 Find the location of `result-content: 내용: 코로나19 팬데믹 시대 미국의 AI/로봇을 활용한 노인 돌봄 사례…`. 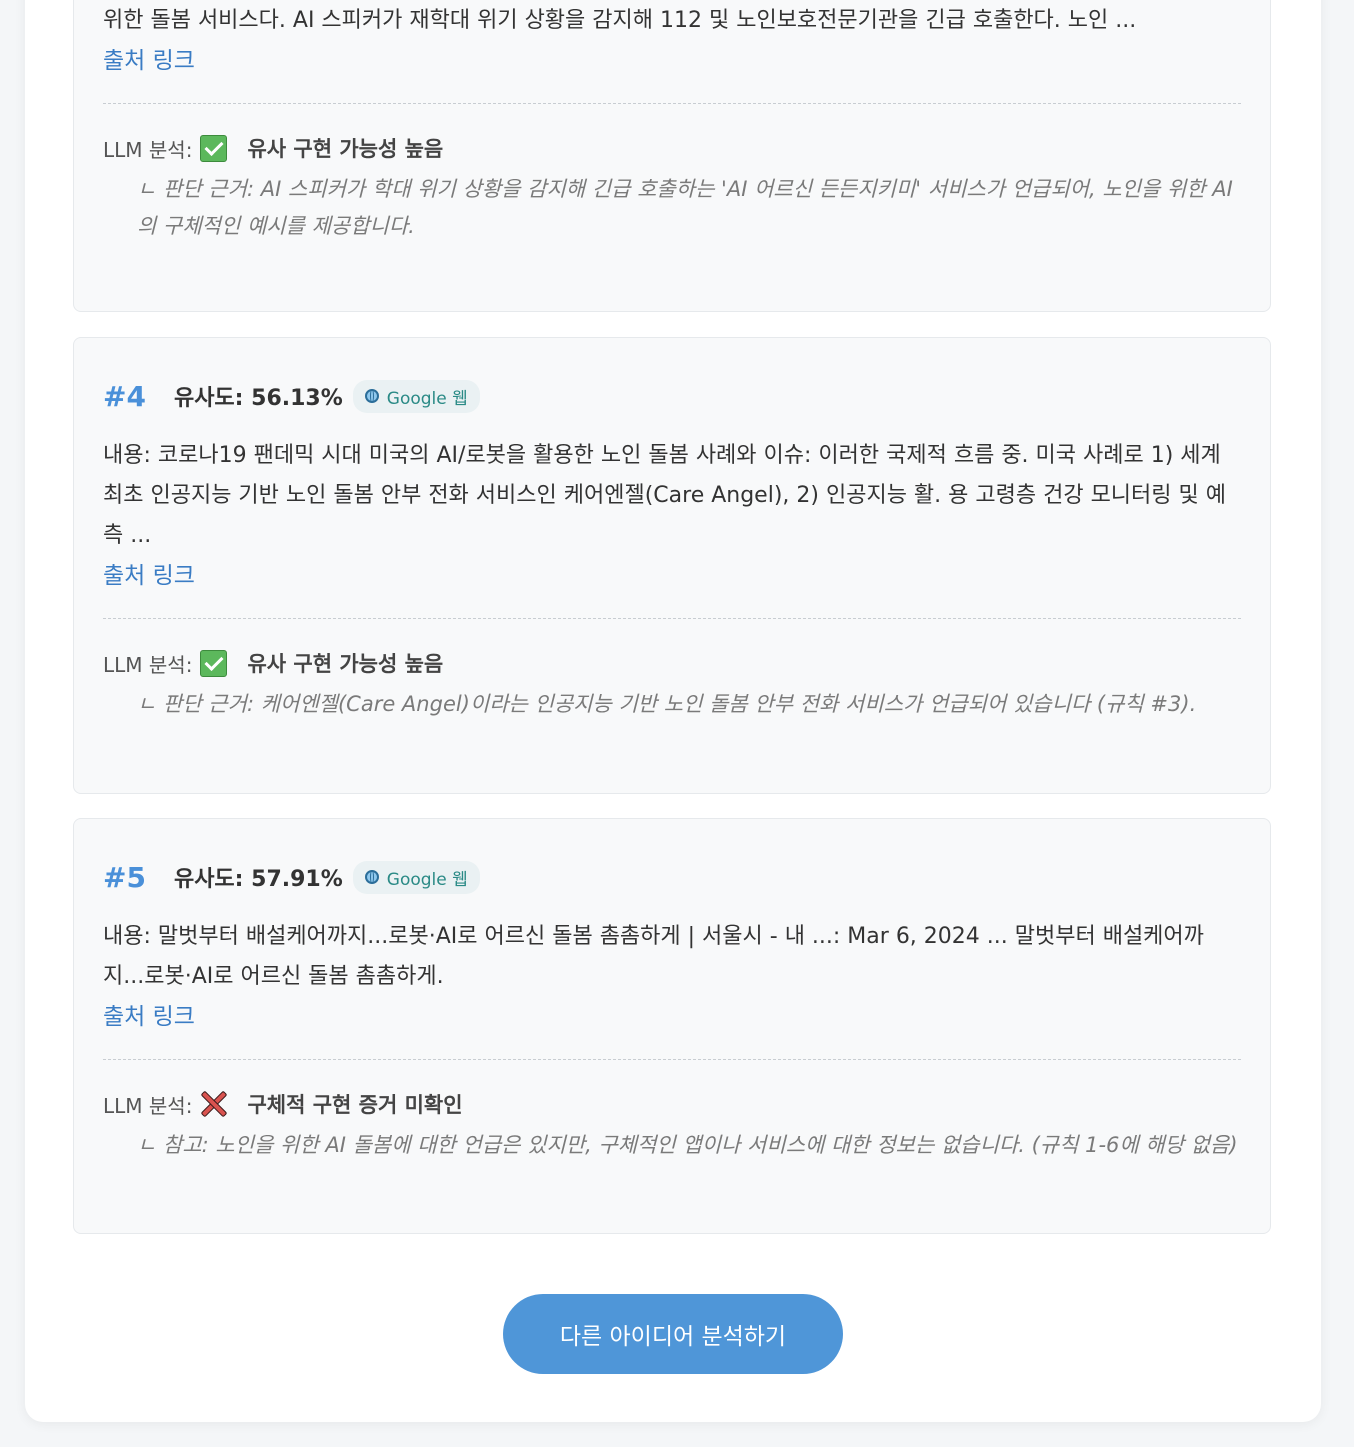

result-content: 내용: 코로나19 팬데믹 시대 미국의 AI/로봇을 활용한 노인 돌봄 사례… is located at coordinates (664, 495).